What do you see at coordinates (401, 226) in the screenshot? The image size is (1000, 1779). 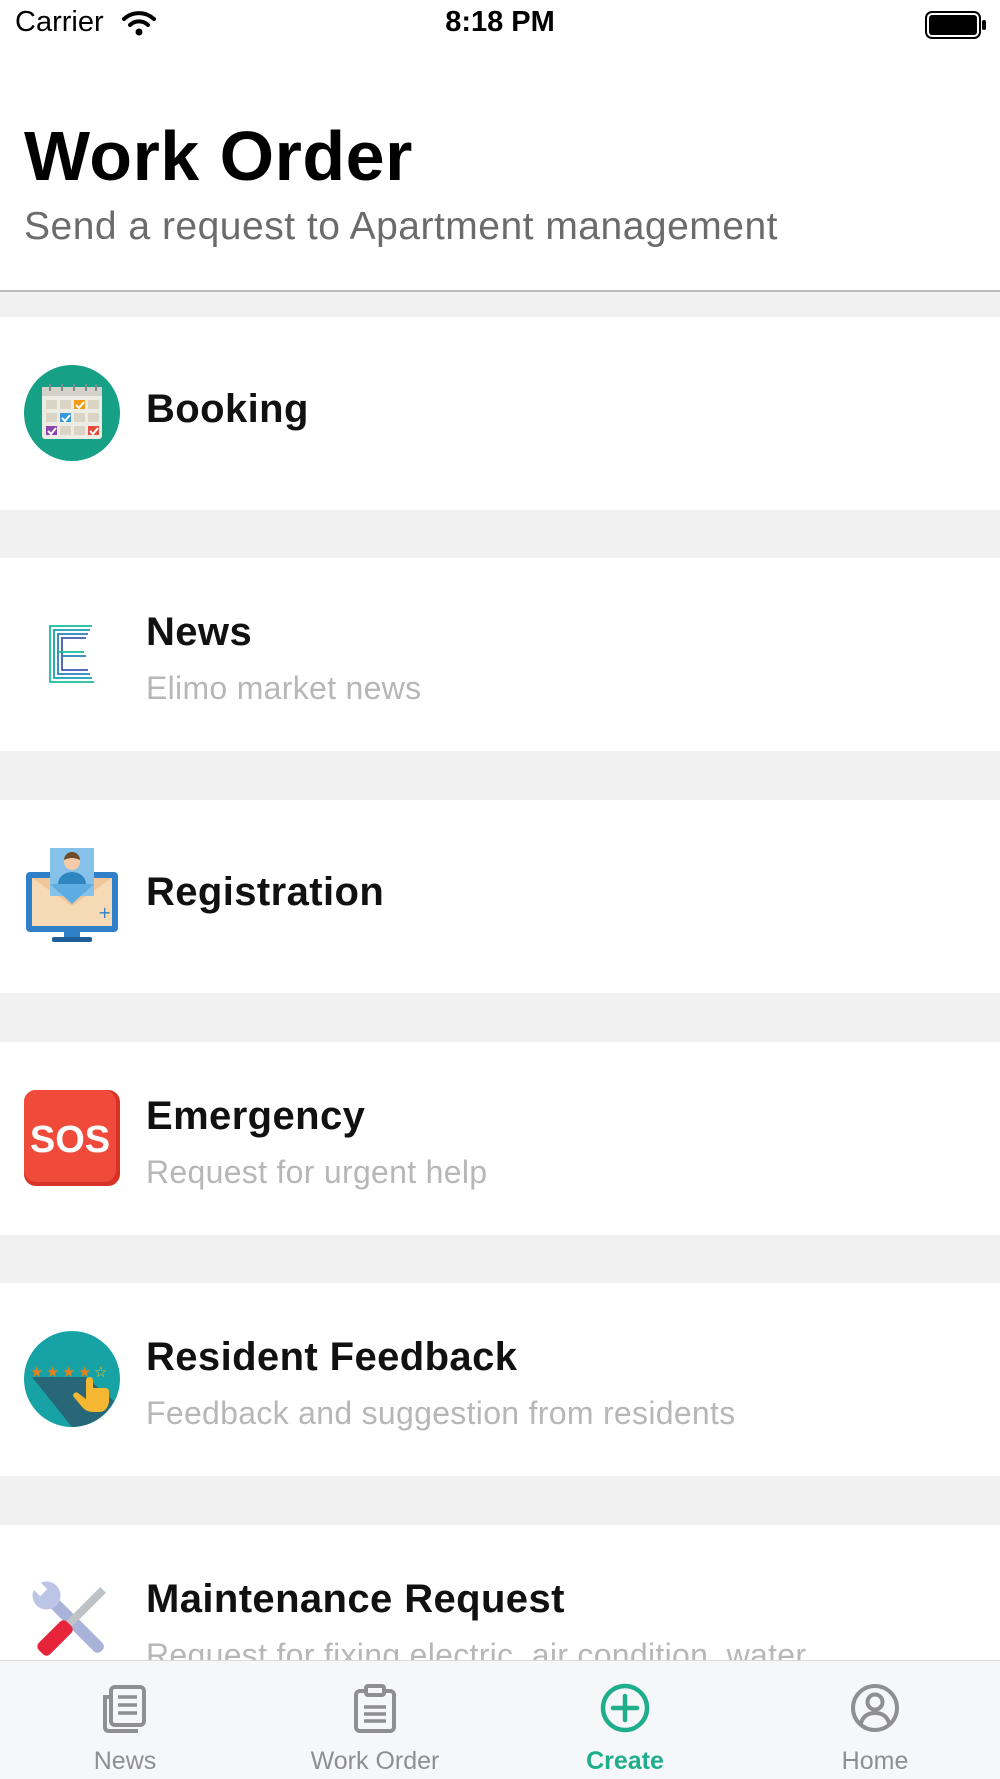 I see `page-subtitle: Send a request to Apartment management` at bounding box center [401, 226].